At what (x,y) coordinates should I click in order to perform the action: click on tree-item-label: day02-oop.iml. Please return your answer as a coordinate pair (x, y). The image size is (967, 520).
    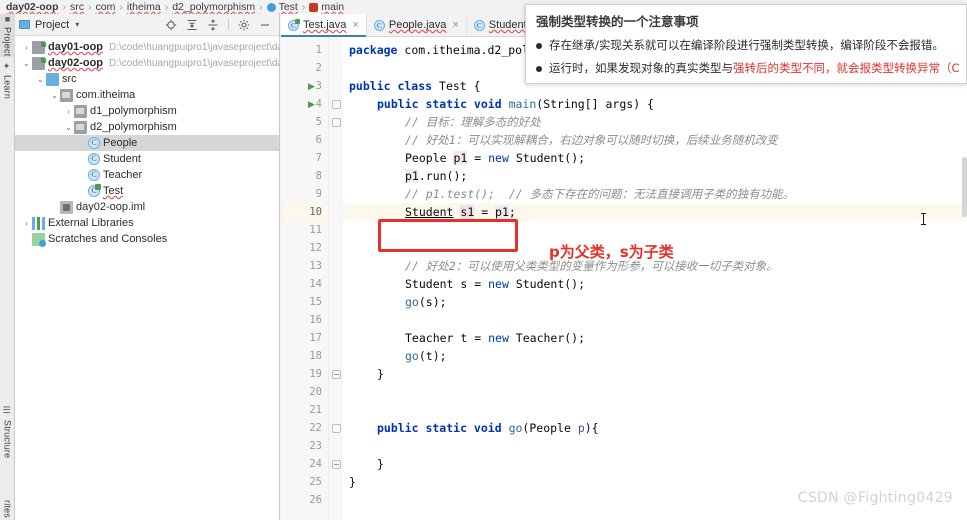
    Looking at the image, I should click on (111, 207).